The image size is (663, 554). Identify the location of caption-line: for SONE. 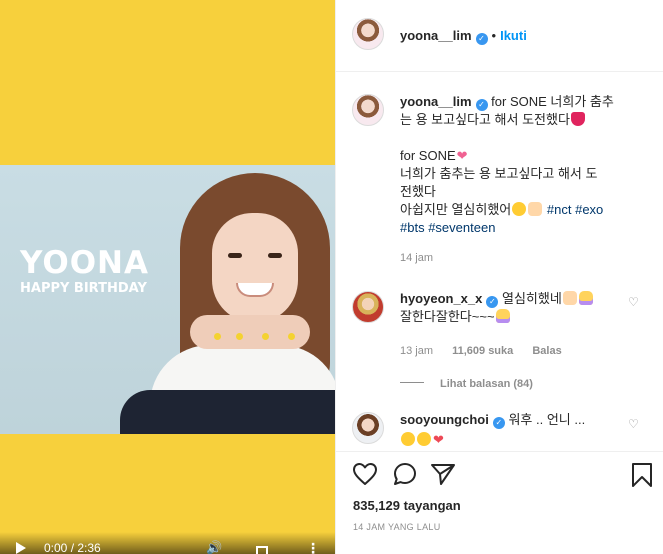
(428, 155).